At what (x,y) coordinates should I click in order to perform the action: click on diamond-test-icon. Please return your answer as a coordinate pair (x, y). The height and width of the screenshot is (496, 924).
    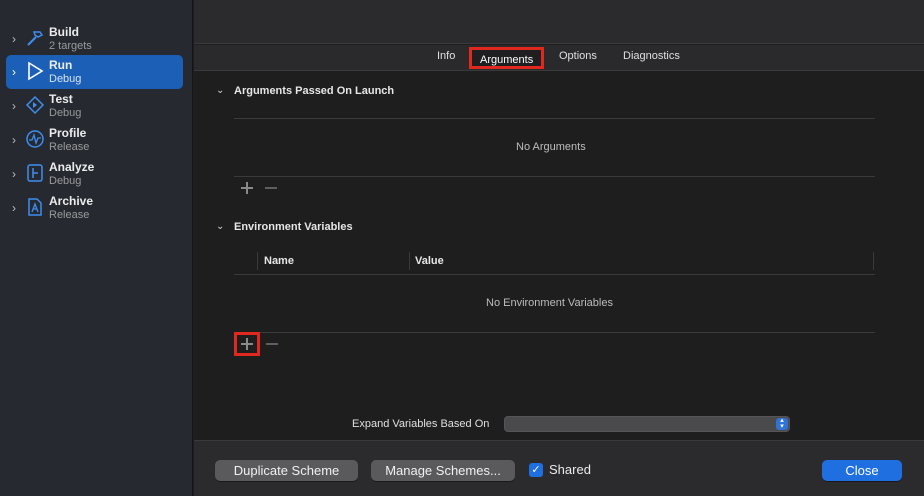
    Looking at the image, I should click on (35, 105).